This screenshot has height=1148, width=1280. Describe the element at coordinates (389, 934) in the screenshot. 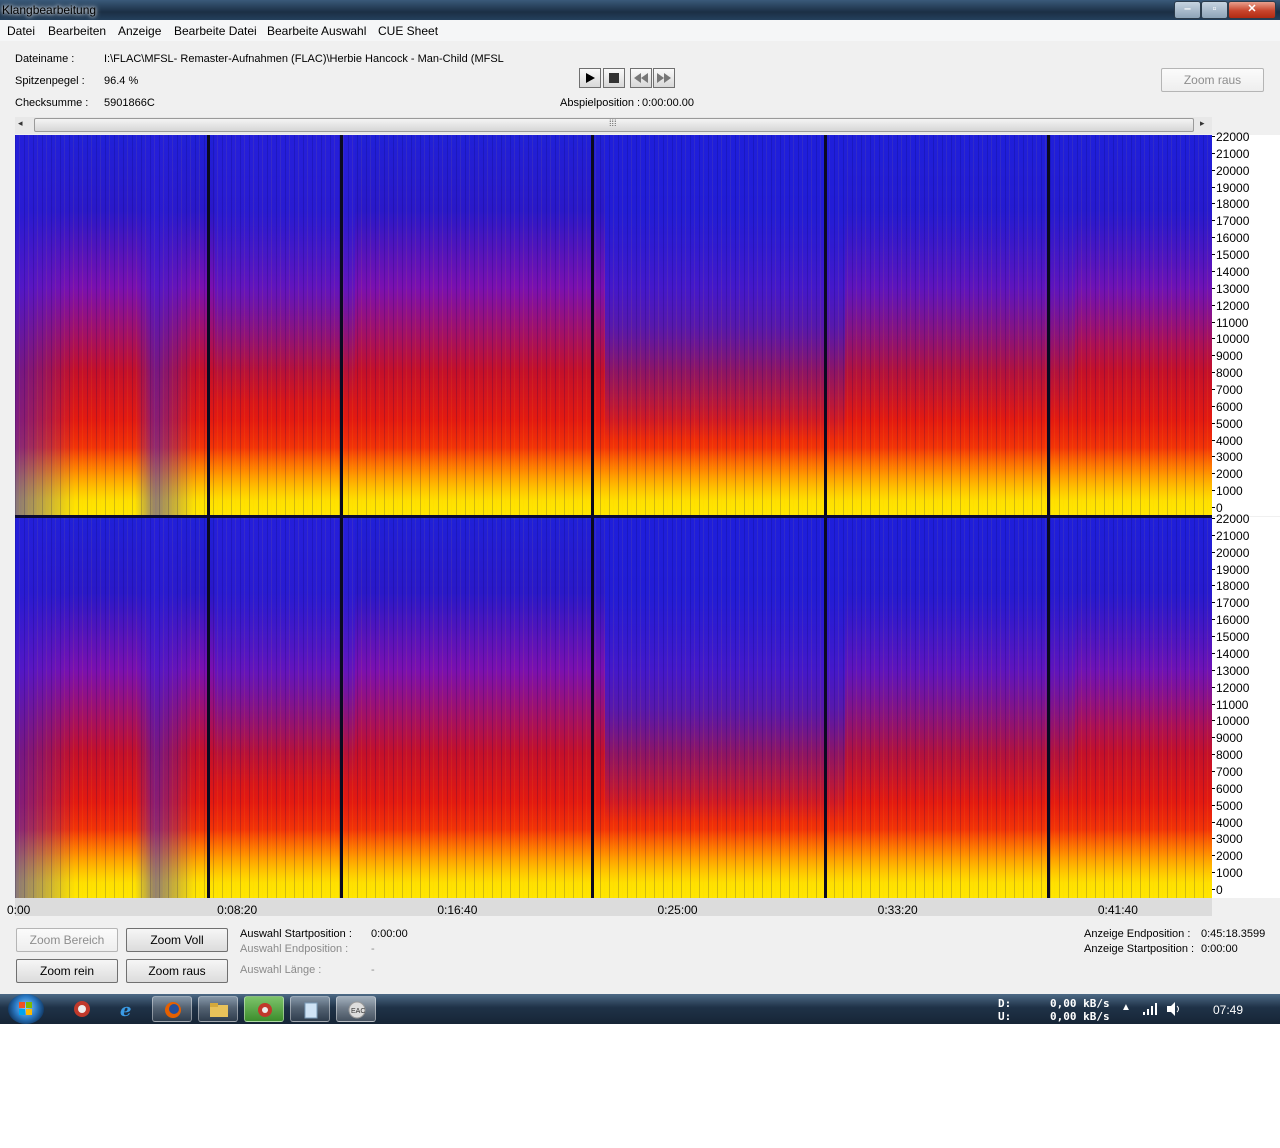

I see `selection-start-value: 0:00:00` at that location.